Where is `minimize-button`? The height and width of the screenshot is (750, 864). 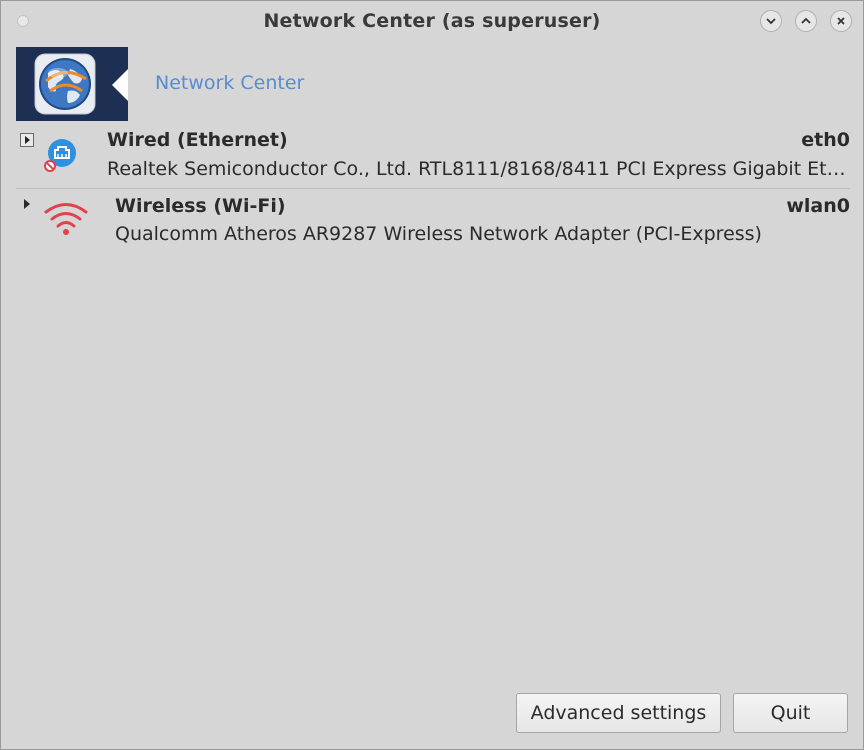 minimize-button is located at coordinates (771, 21).